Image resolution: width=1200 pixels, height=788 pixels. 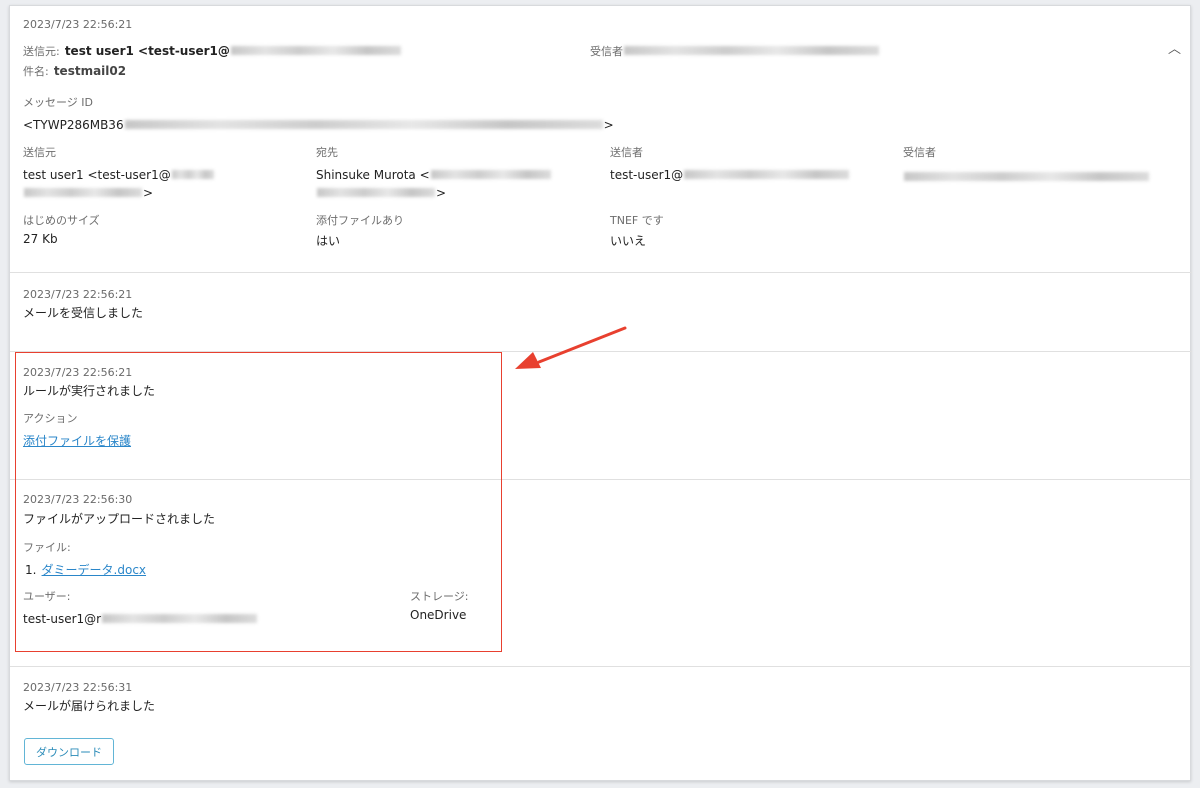 I want to click on sender-value-line2: >, so click(x=88, y=191).